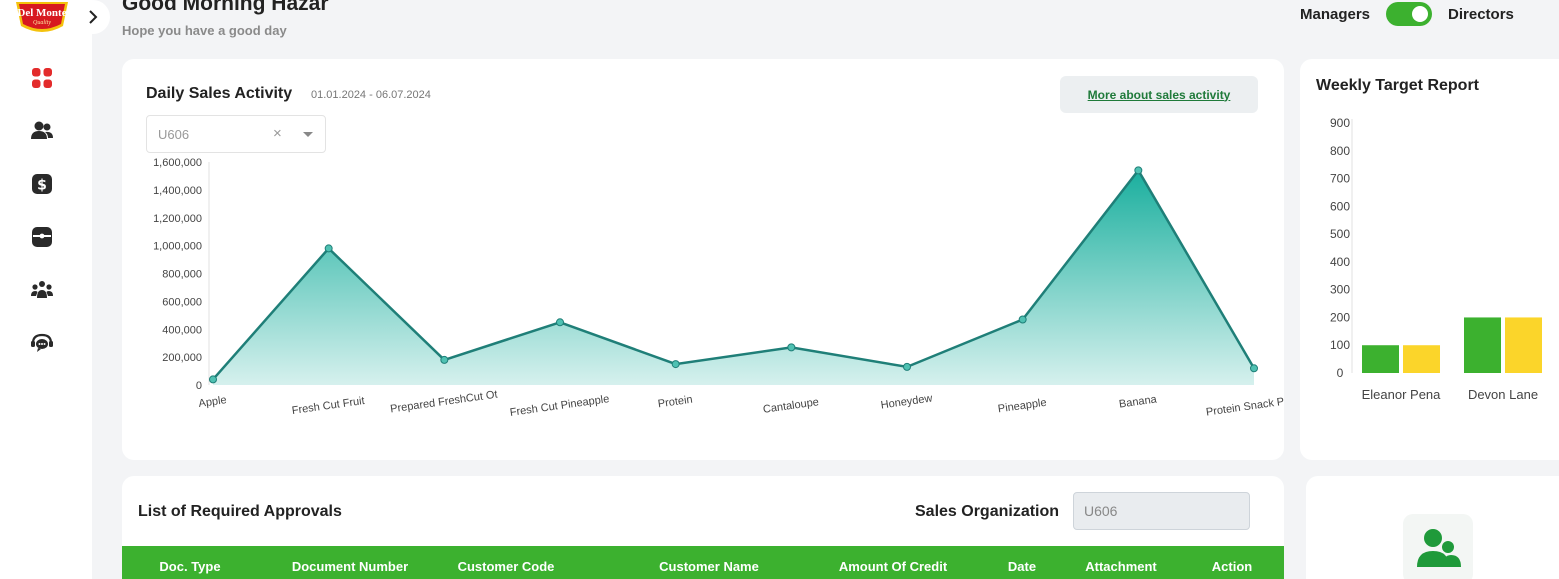  What do you see at coordinates (177, 247) in the screenshot?
I see `y-tick-label: 1,000,000` at bounding box center [177, 247].